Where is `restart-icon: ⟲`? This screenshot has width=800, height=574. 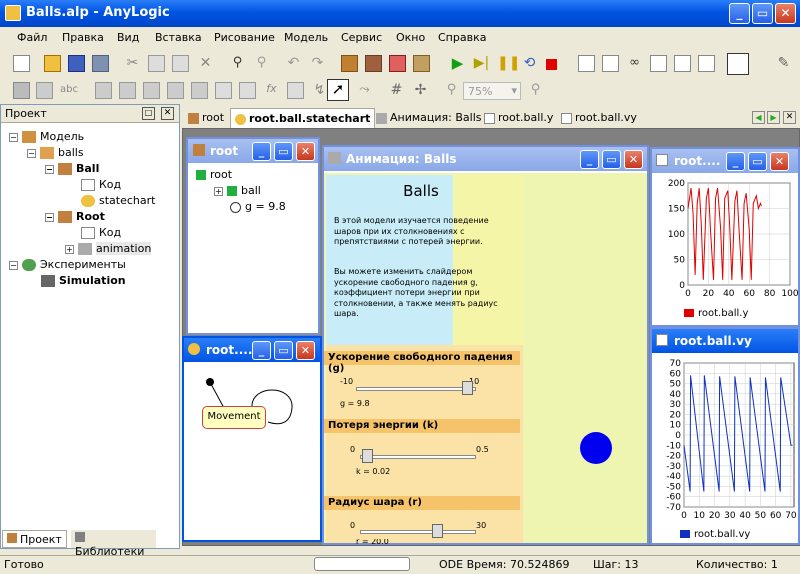
restart-icon: ⟲ is located at coordinates (529, 63).